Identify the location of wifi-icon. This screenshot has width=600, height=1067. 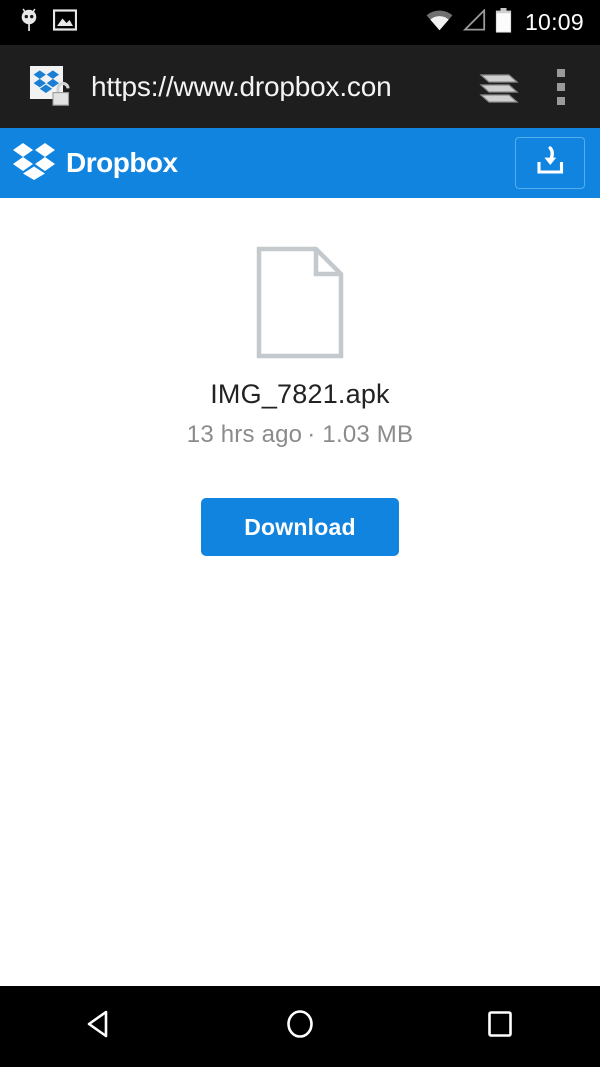
(439, 22).